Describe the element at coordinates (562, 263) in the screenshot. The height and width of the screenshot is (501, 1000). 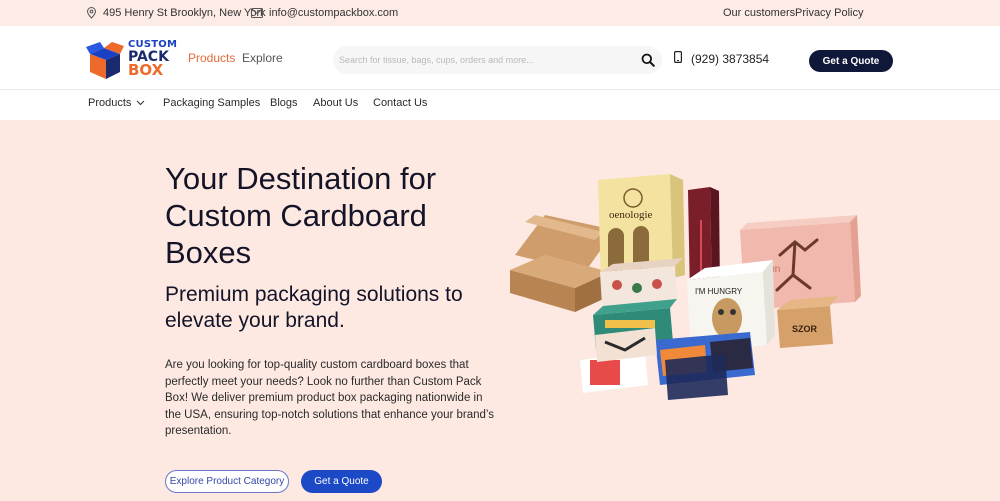
I see `kraft-box-illustration` at that location.